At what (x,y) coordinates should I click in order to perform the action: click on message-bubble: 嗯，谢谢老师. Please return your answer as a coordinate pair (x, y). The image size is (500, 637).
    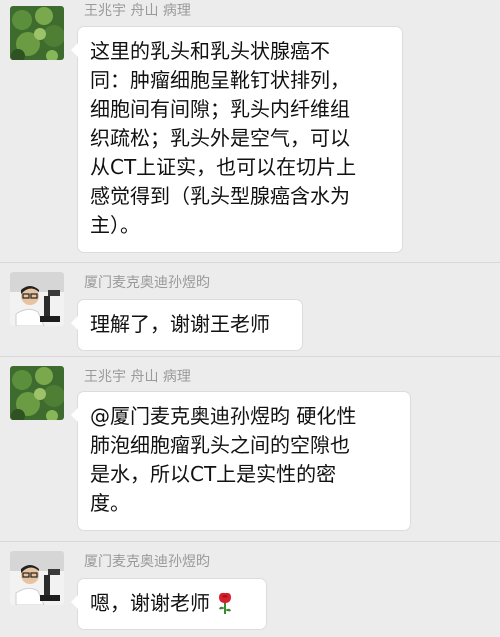
    Looking at the image, I should click on (168, 604).